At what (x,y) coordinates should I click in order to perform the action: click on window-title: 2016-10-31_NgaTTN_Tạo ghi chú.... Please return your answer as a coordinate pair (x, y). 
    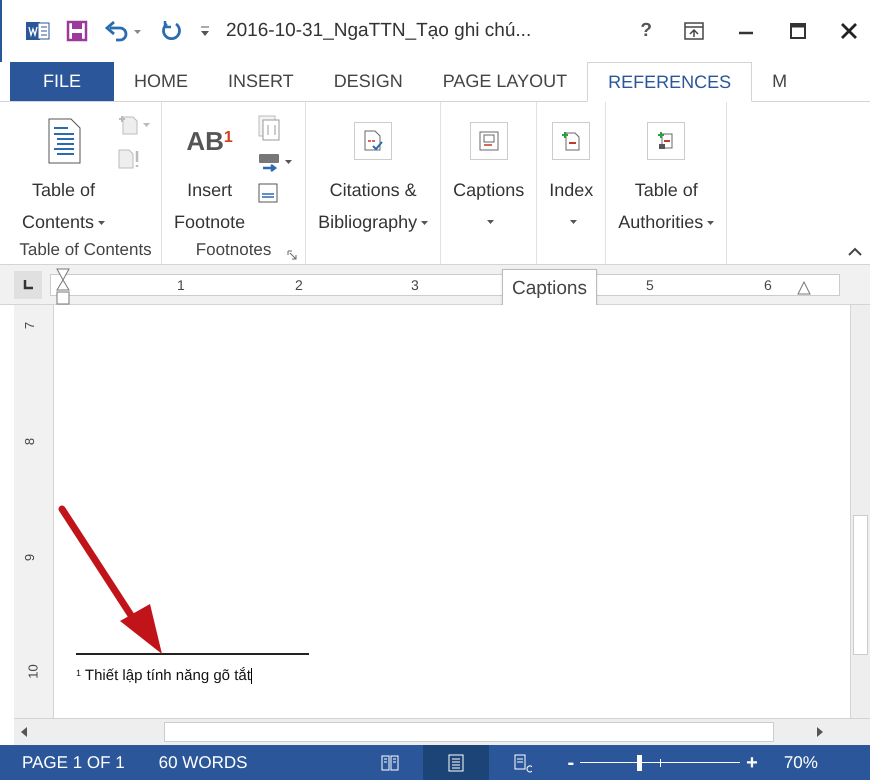
    Looking at the image, I should click on (379, 30).